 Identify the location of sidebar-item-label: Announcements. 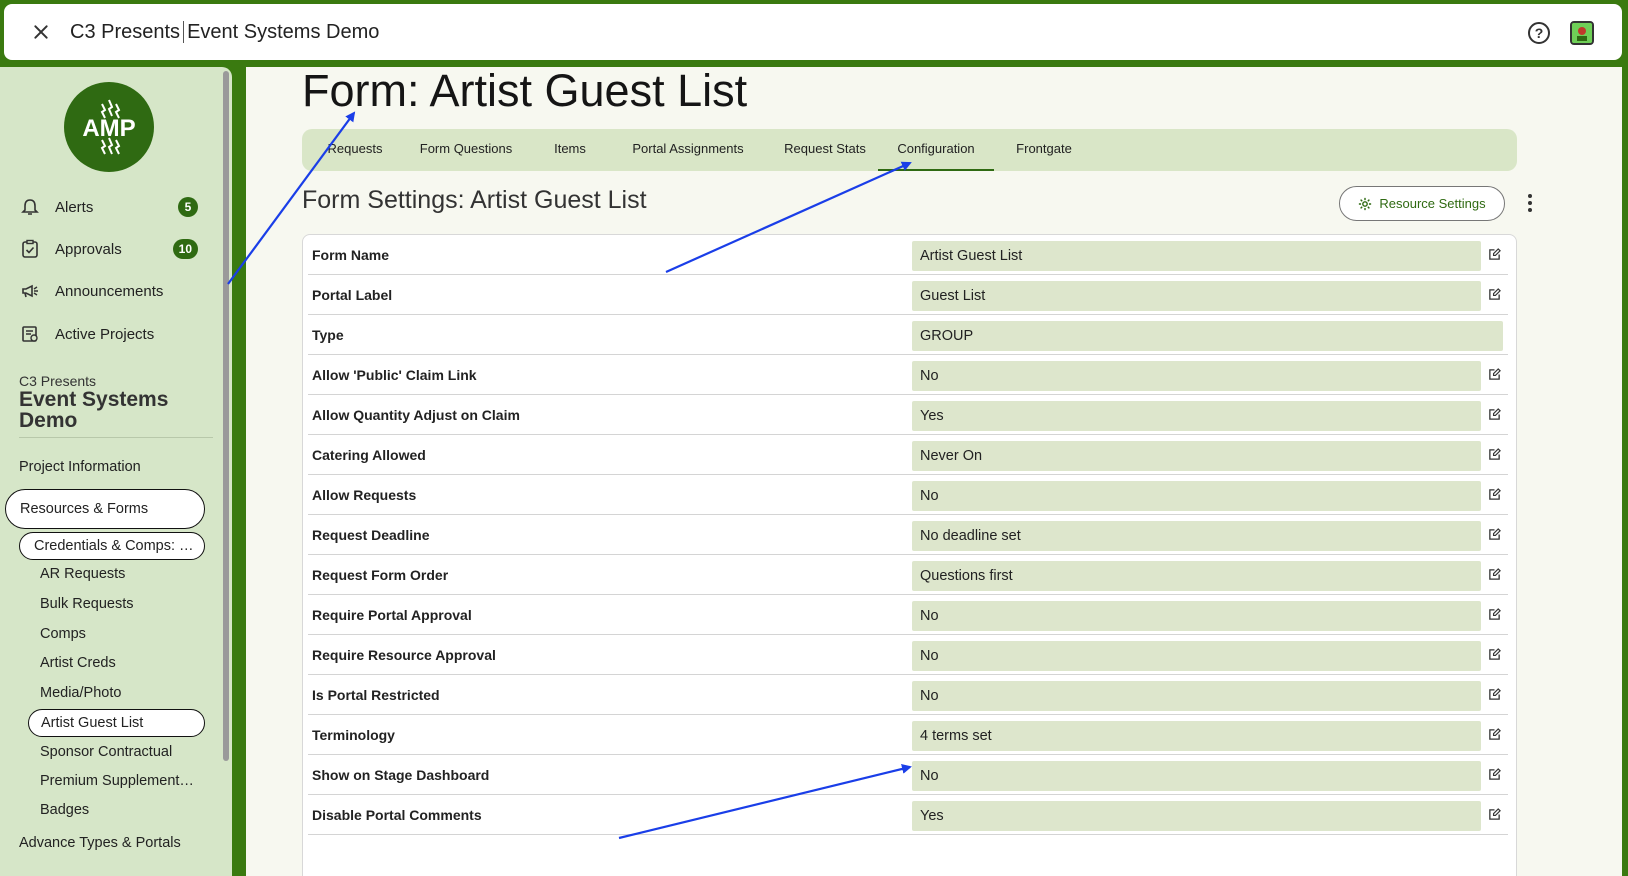
(109, 291).